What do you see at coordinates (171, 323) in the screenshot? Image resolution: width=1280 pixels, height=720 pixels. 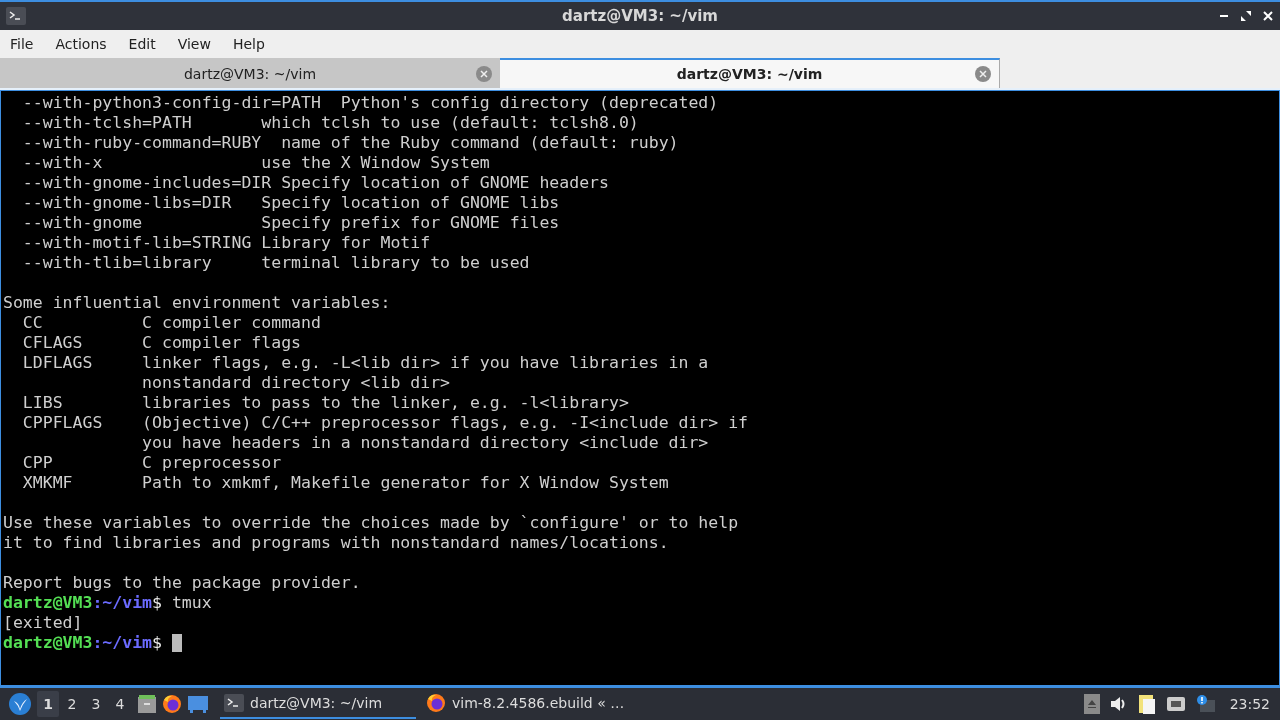 I see `terminal-line: CC C compiler command` at bounding box center [171, 323].